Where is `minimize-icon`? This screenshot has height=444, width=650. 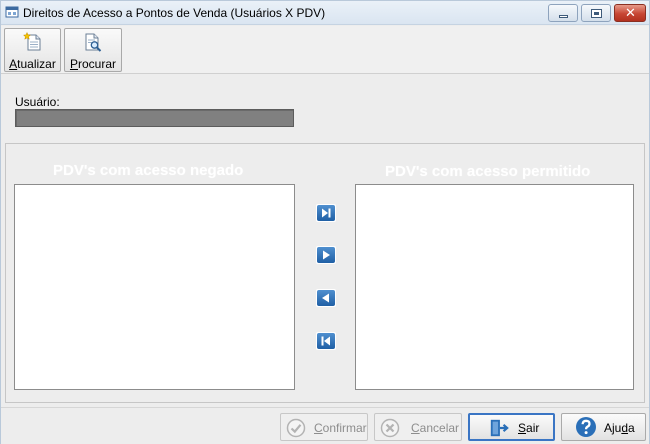
minimize-icon is located at coordinates (563, 16).